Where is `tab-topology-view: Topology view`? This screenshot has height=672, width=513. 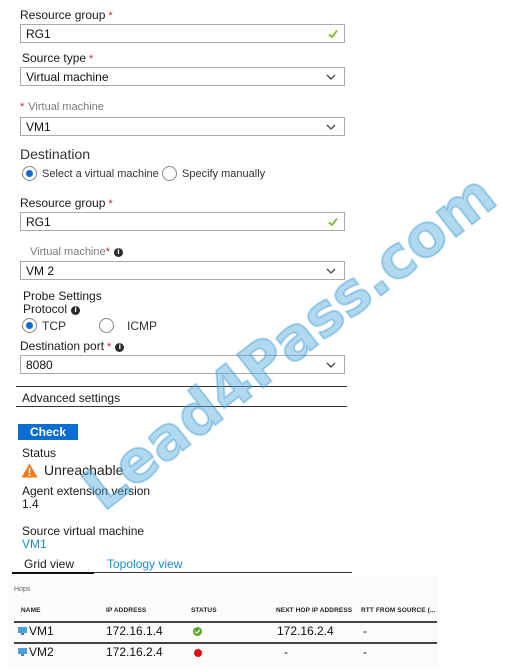
tab-topology-view: Topology view is located at coordinates (144, 564).